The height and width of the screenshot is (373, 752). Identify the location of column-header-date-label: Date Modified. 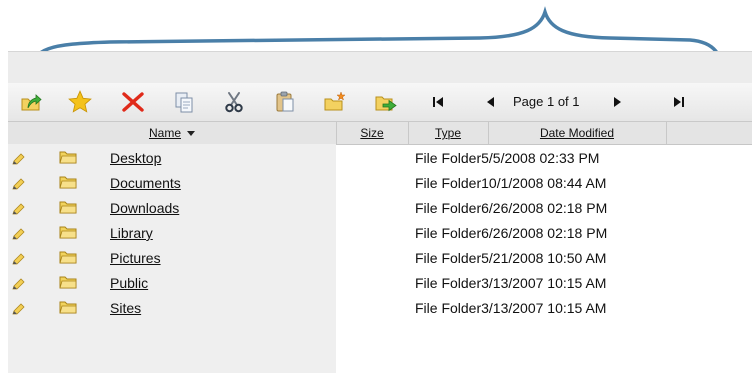
(577, 133).